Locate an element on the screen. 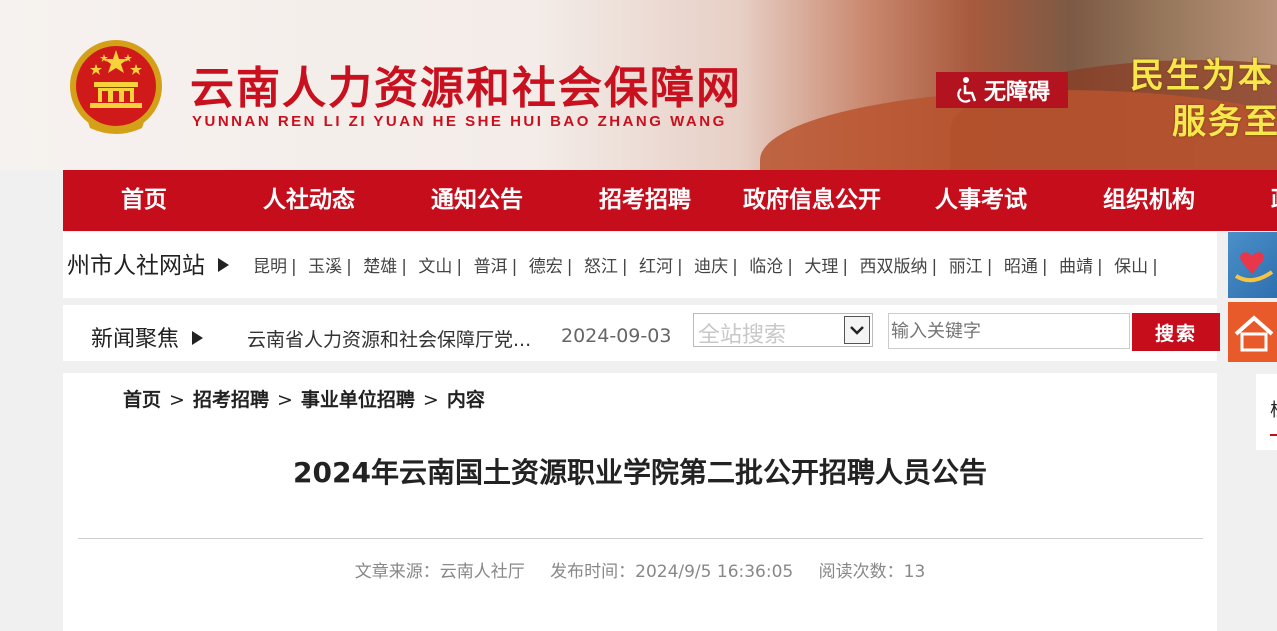 This screenshot has width=1277, height=631. search-button: 搜索 is located at coordinates (1176, 332).